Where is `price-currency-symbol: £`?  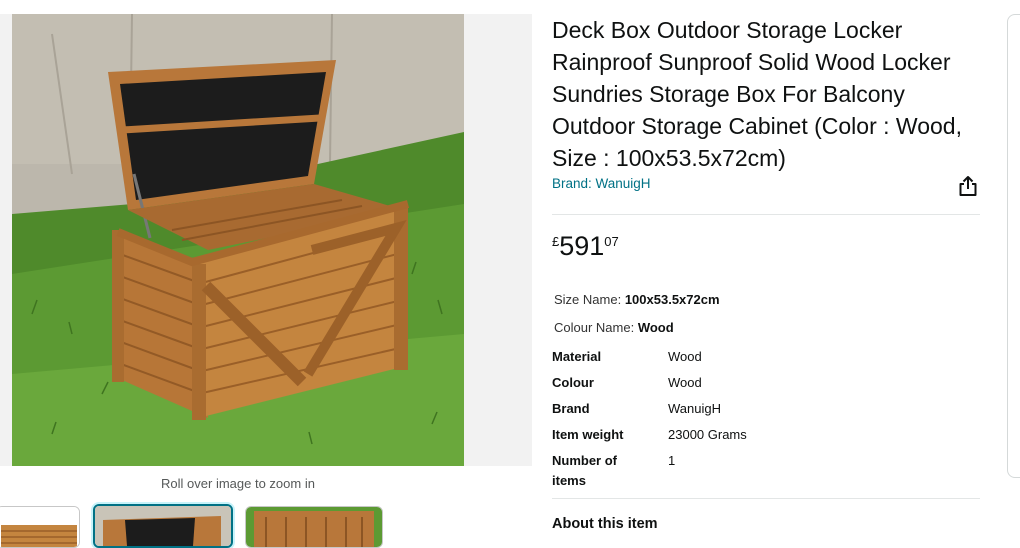
price-currency-symbol: £ is located at coordinates (556, 241).